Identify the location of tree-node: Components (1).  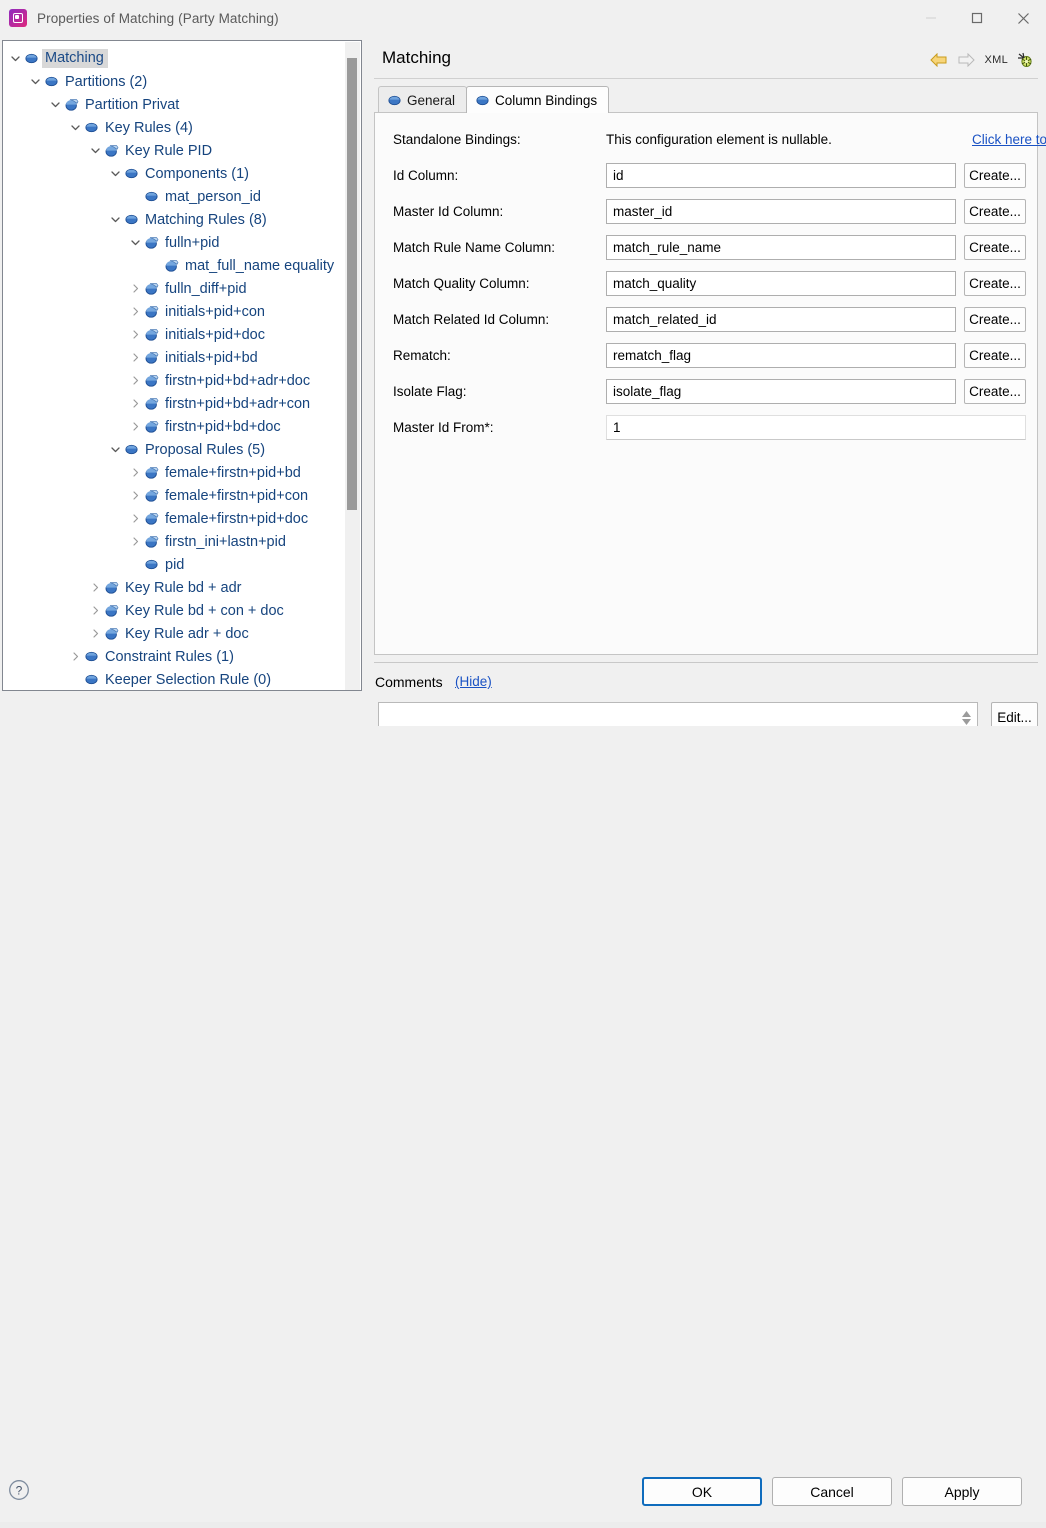
(176, 173).